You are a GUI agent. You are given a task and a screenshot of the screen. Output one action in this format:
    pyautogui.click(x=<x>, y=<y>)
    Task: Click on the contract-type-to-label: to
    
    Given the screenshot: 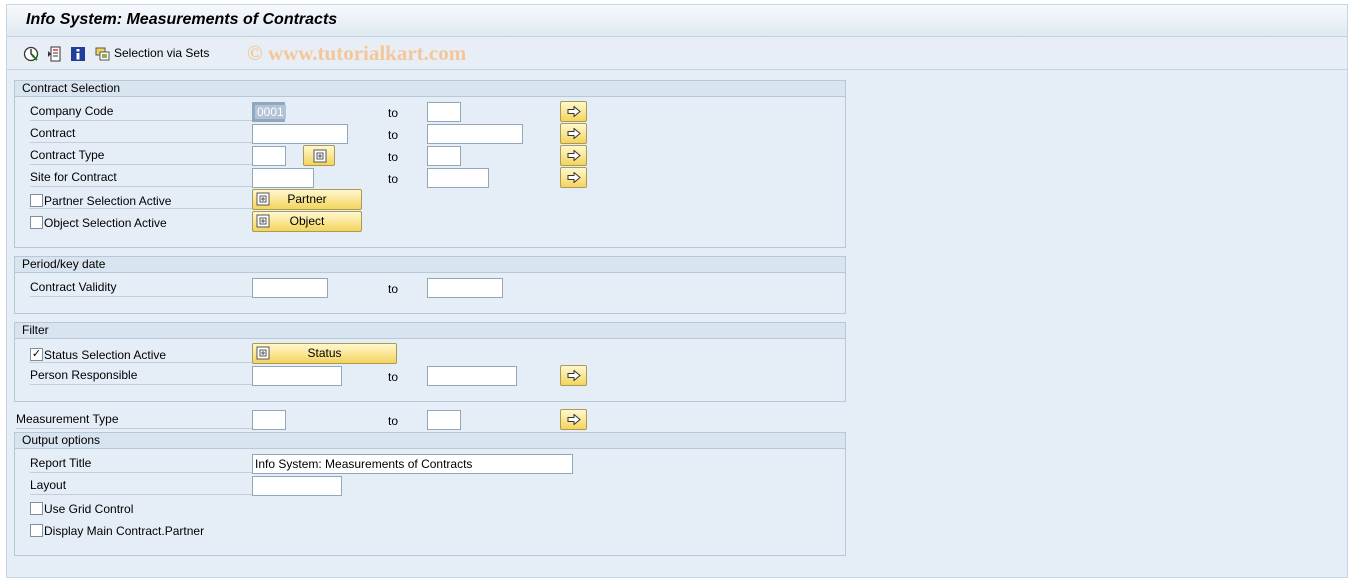 What is the action you would take?
    pyautogui.click(x=393, y=157)
    